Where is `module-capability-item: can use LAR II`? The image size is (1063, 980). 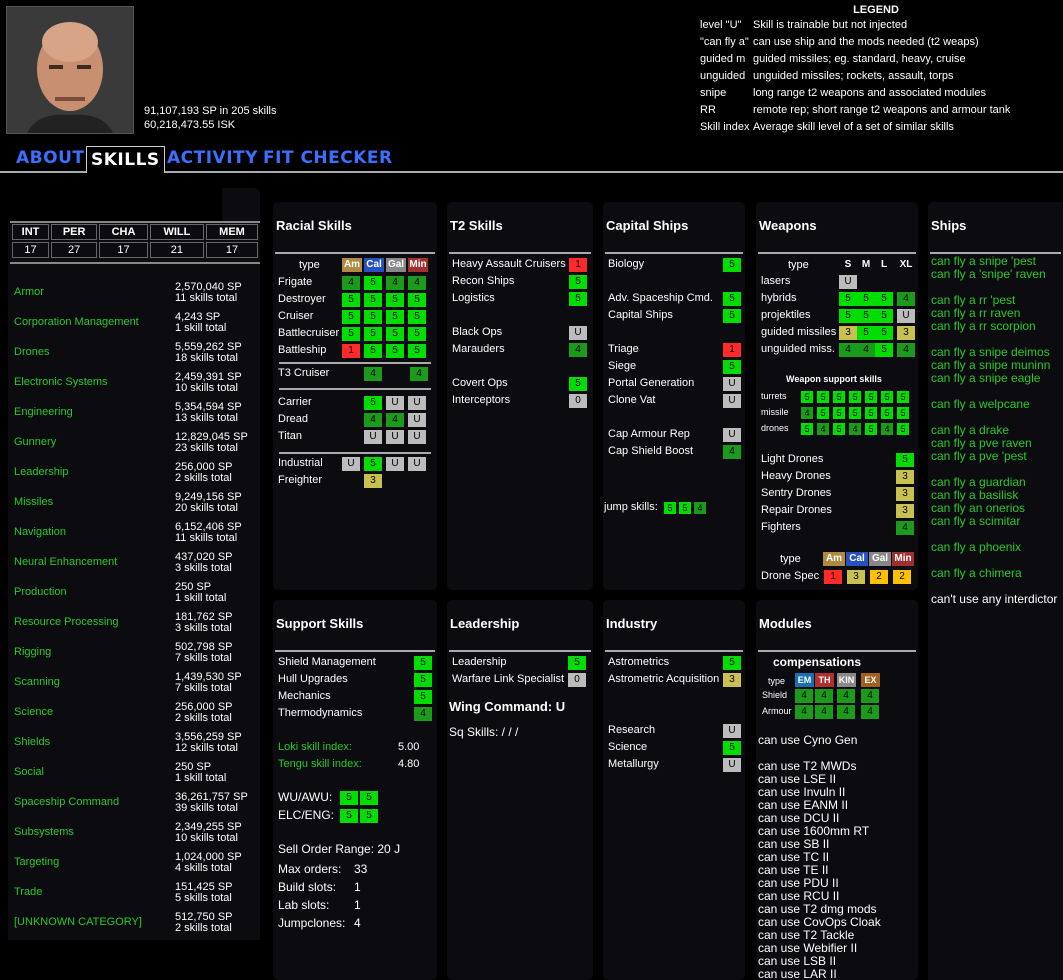
module-capability-item: can use LAR II is located at coordinates (797, 973).